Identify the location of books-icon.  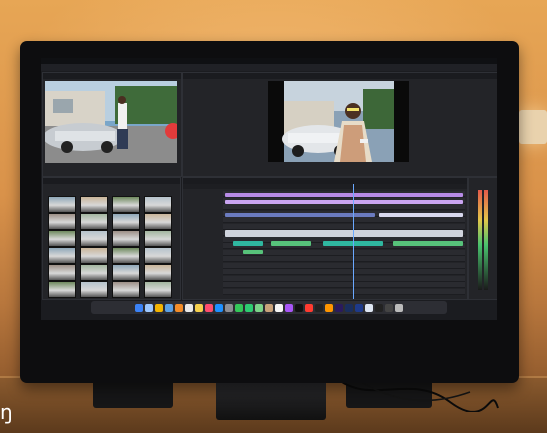
(329, 307).